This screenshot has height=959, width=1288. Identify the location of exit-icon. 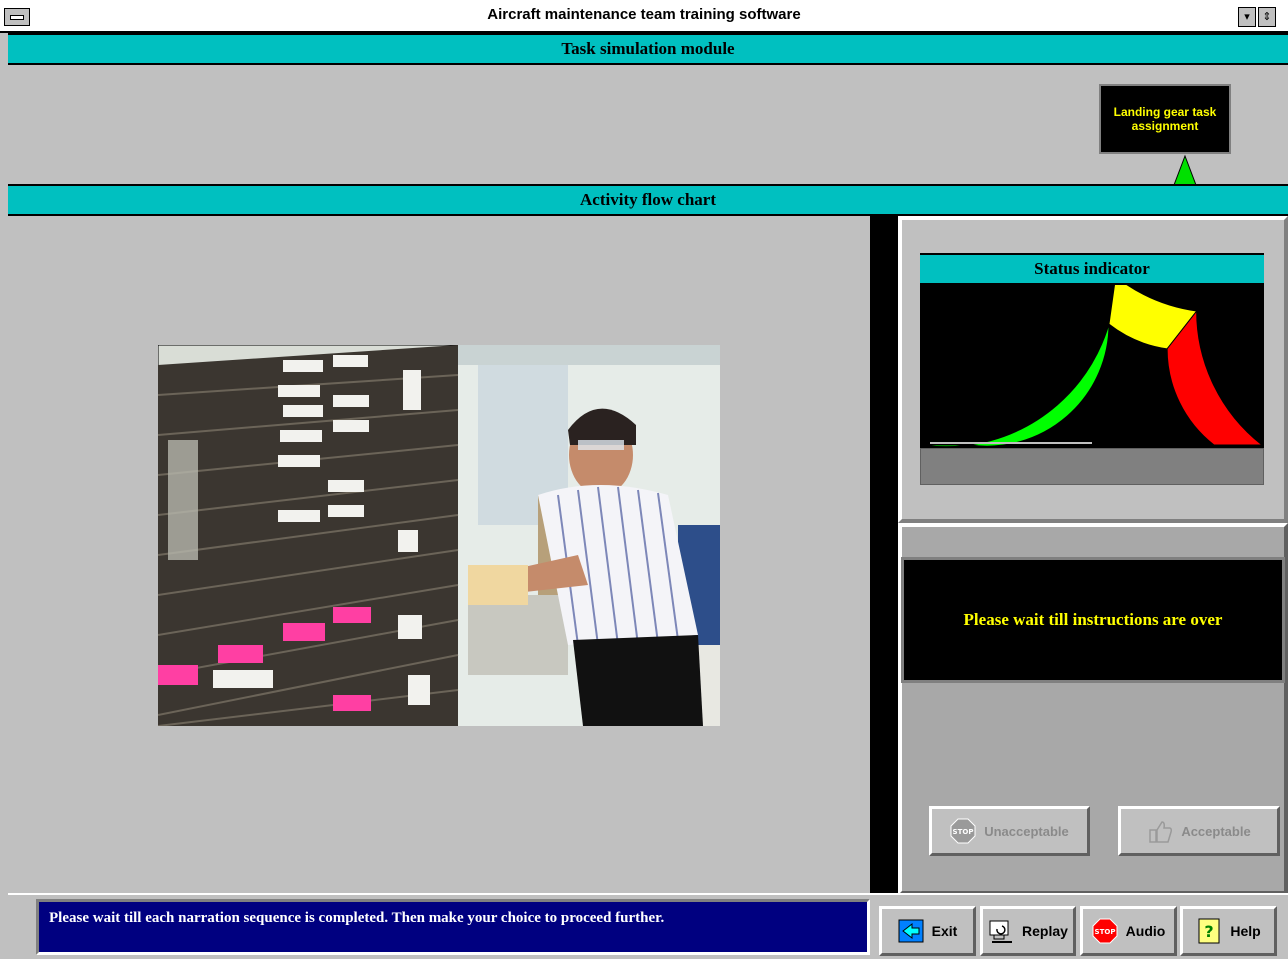
(911, 931).